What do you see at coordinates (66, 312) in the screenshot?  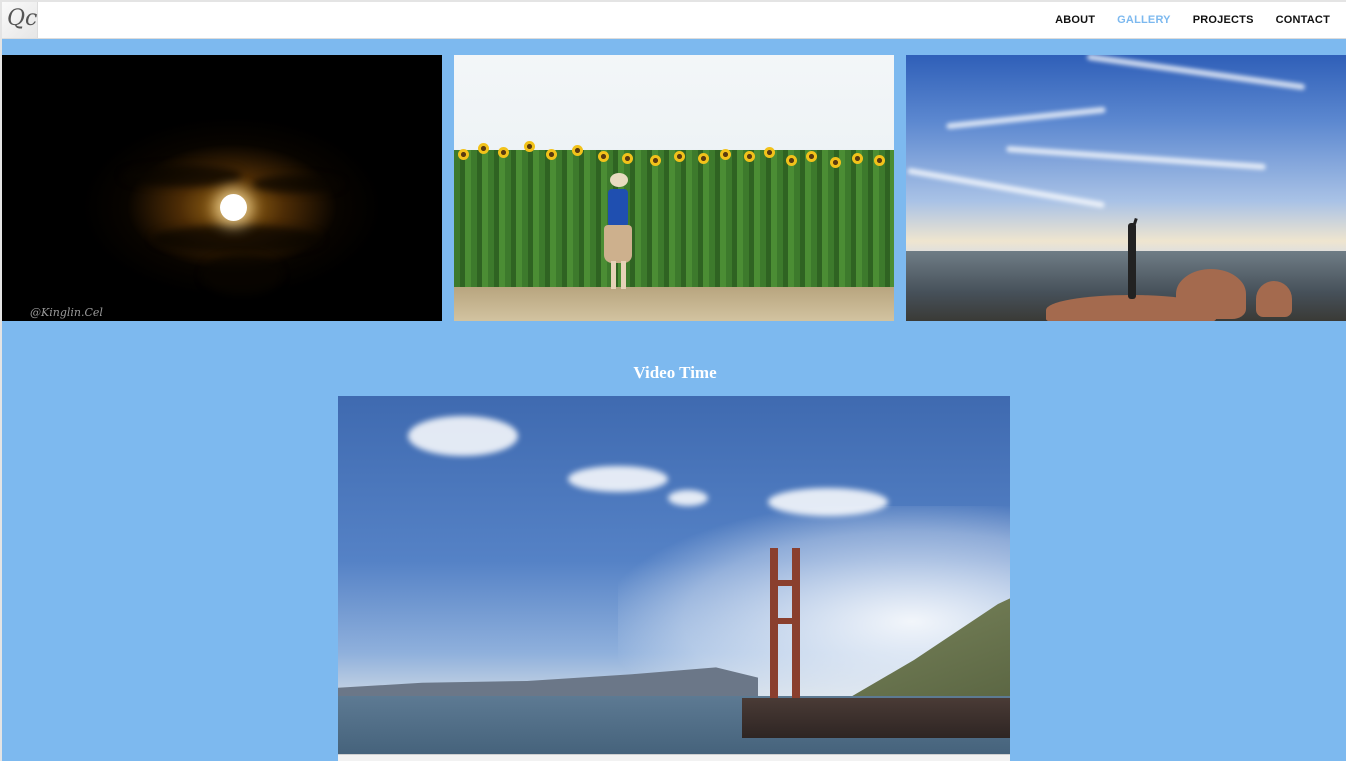 I see `photo-watermark: @Kinglin.Cel` at bounding box center [66, 312].